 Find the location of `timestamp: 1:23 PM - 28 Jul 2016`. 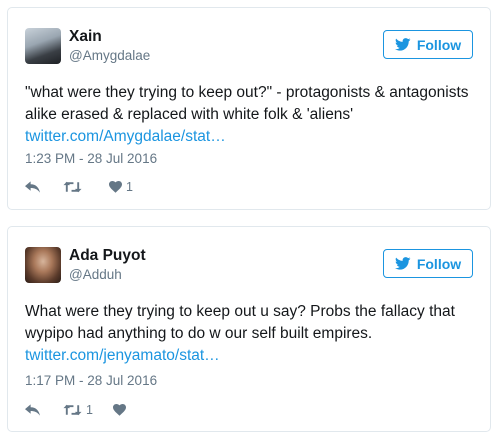

timestamp: 1:23 PM - 28 Jul 2016 is located at coordinates (91, 158).